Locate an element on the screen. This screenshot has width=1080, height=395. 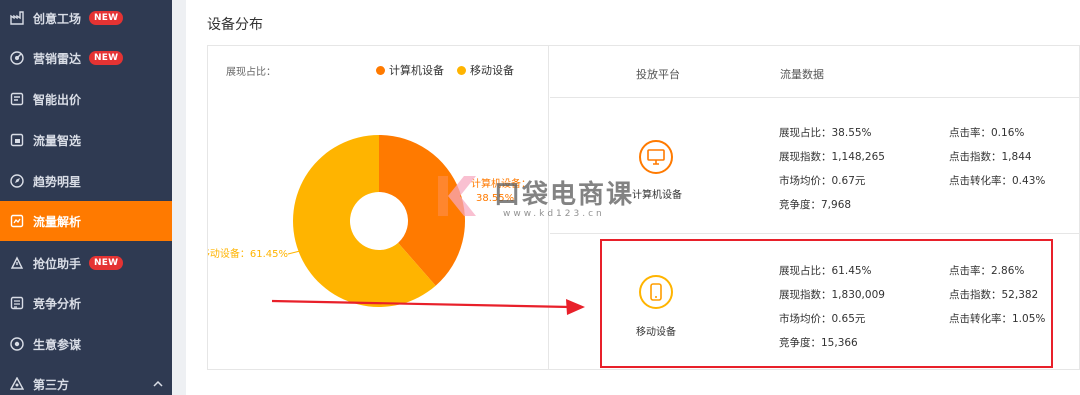
sidebar-item-label: 营销雷达 is located at coordinates (57, 58).